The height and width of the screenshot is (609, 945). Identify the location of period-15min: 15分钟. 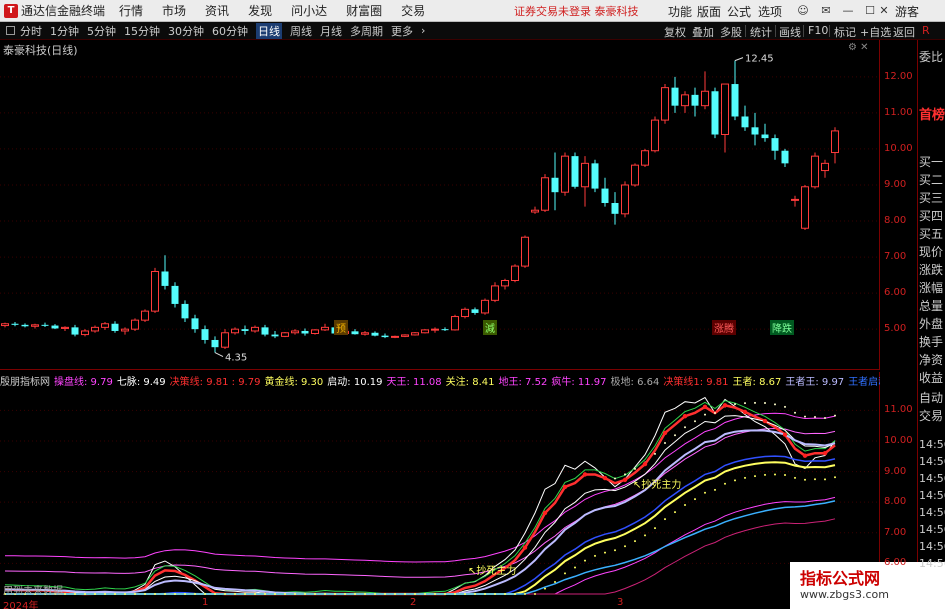
(142, 31).